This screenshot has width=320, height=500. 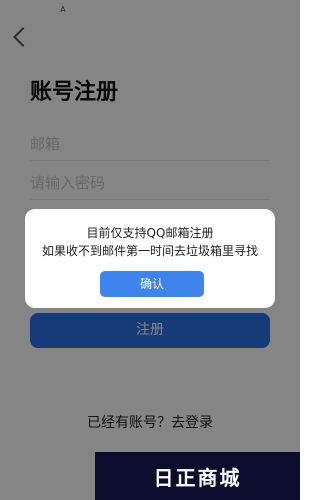 I want to click on confirm-button: 确认, so click(x=152, y=284).